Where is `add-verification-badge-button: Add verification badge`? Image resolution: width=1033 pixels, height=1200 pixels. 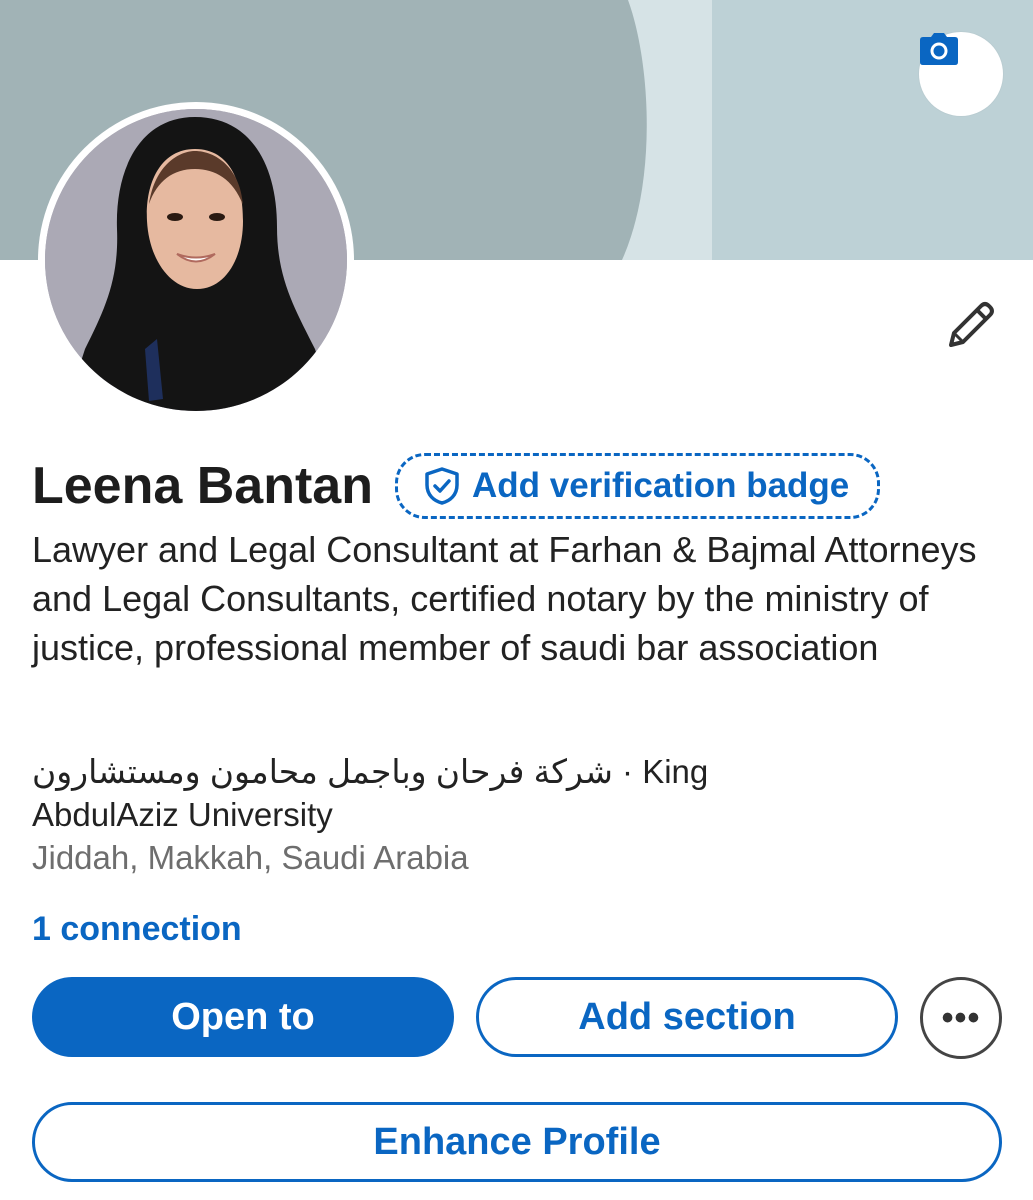
add-verification-badge-button: Add verification badge is located at coordinates (637, 486).